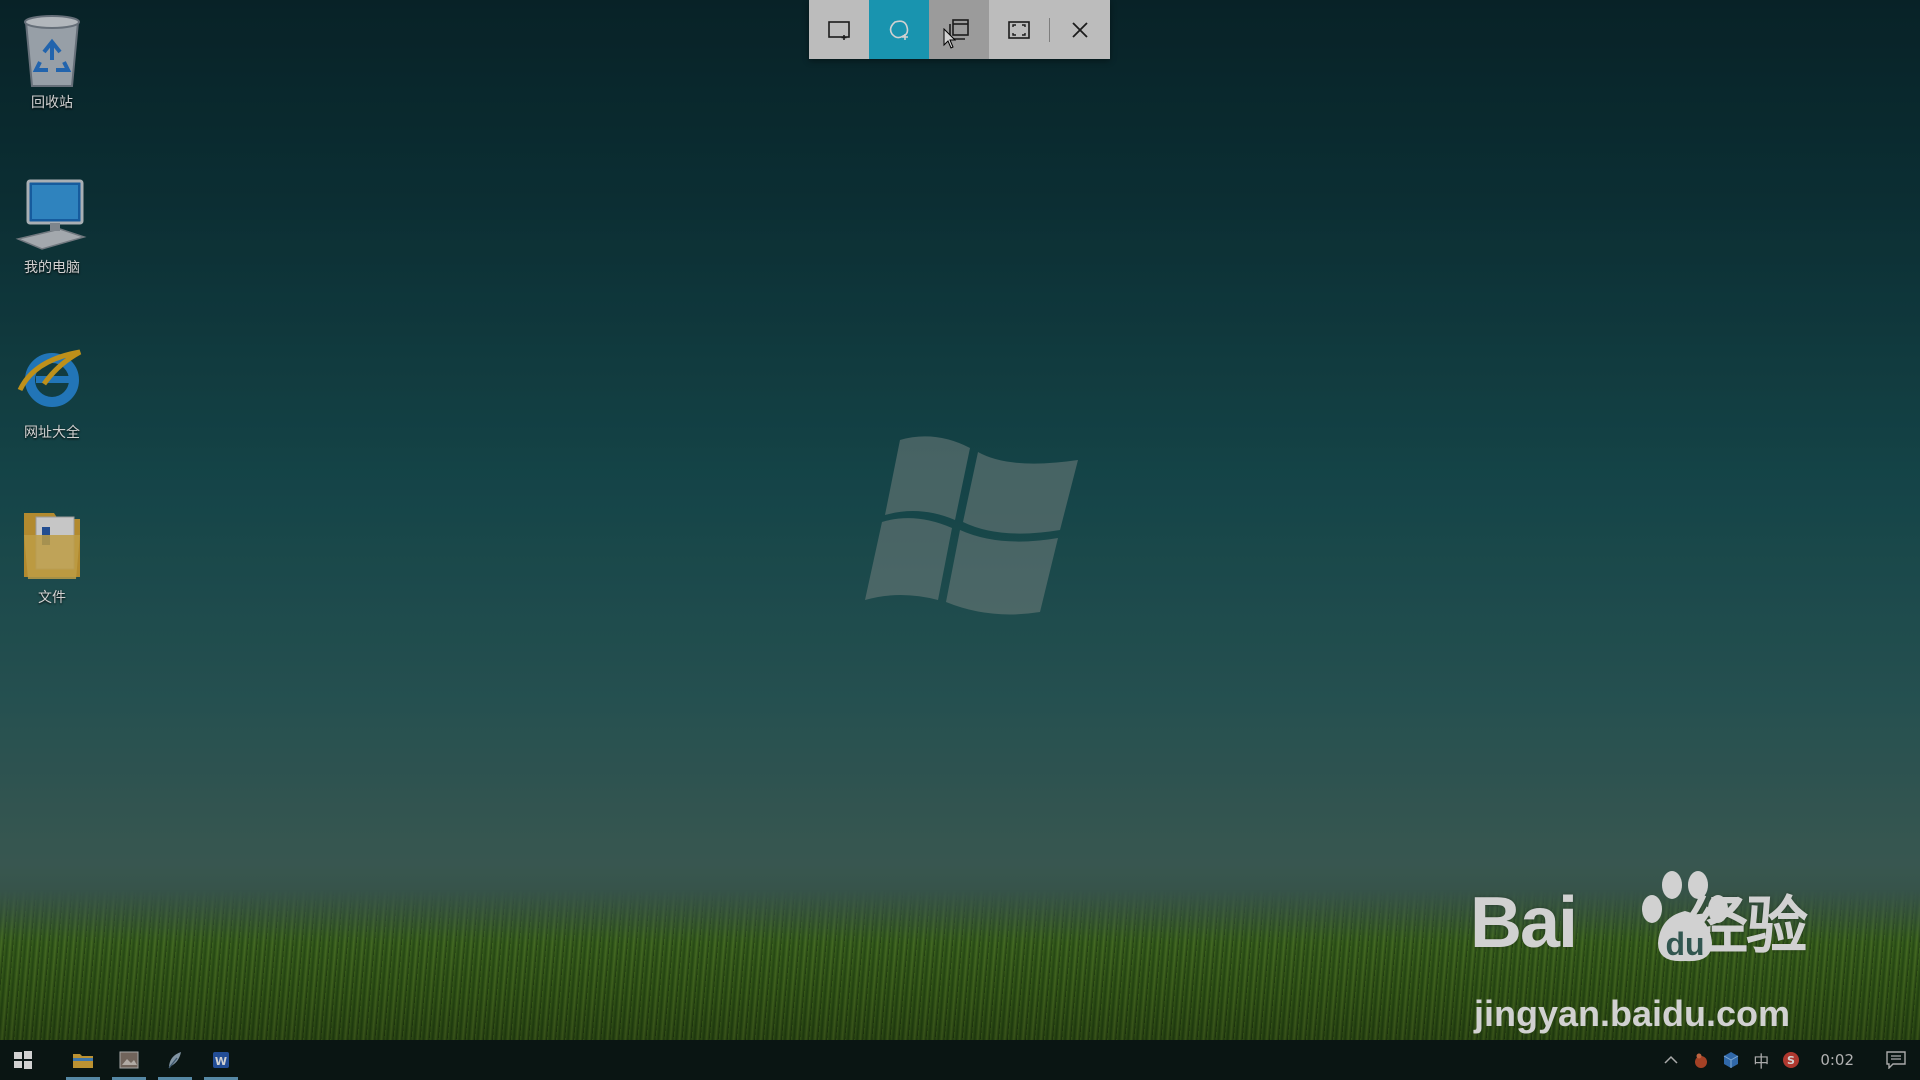 This screenshot has width=1920, height=1080. I want to click on photos-icon, so click(129, 1060).